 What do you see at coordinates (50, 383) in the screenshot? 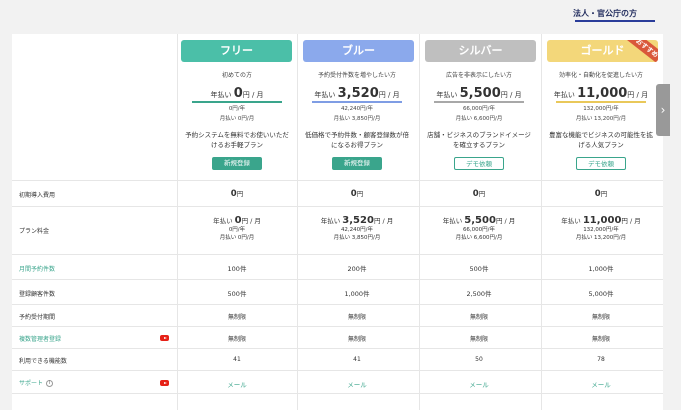
I see `info-icon: i` at bounding box center [50, 383].